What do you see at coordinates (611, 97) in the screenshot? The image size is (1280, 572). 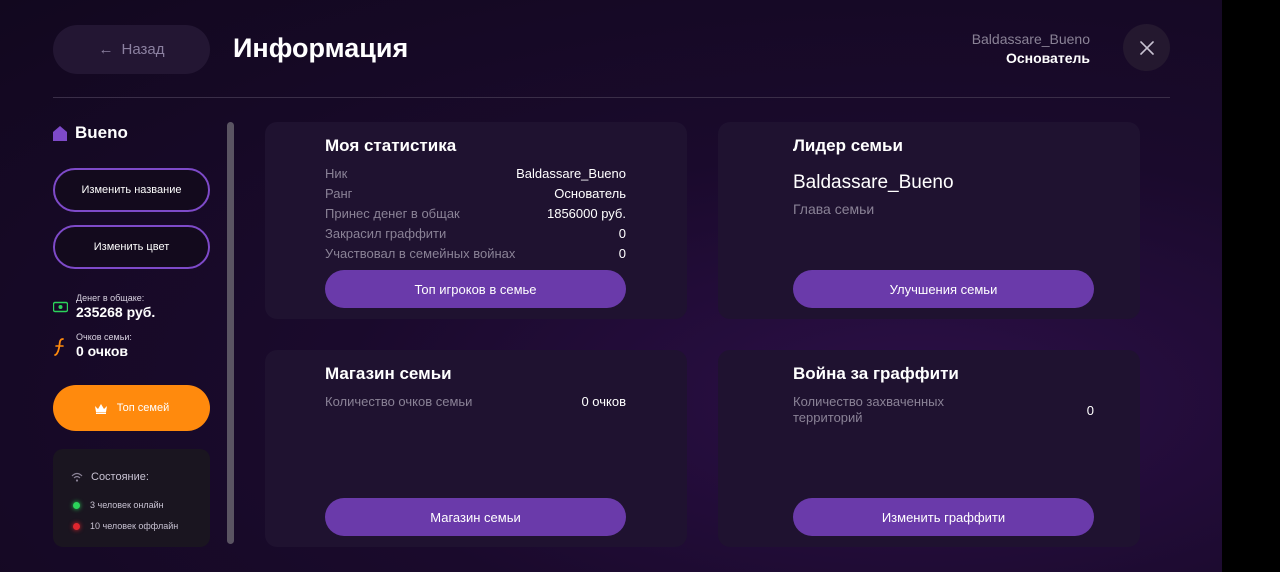 I see `header-divider` at bounding box center [611, 97].